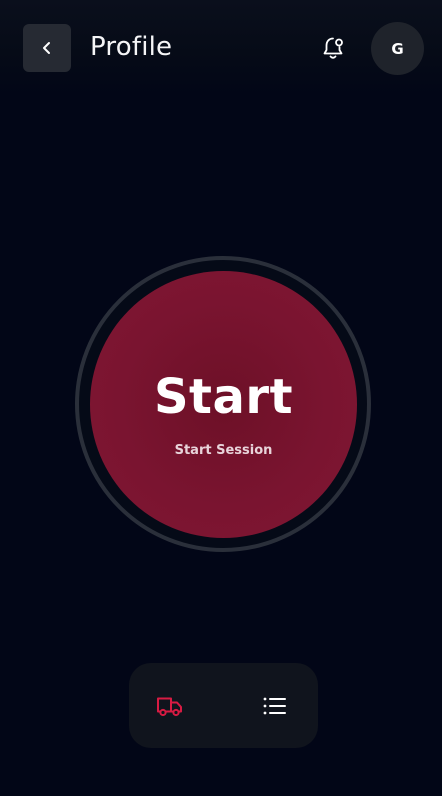 Image resolution: width=442 pixels, height=796 pixels. I want to click on notifications-button, so click(333, 48).